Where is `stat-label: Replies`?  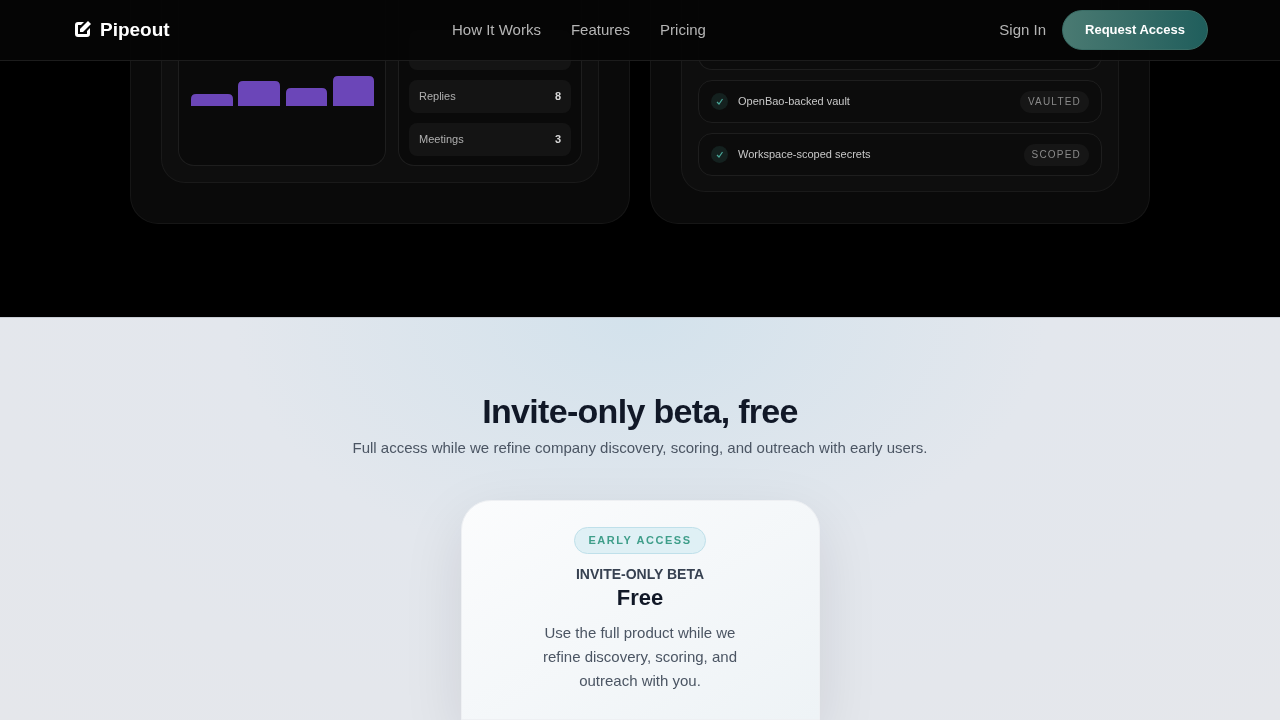 stat-label: Replies is located at coordinates (437, 97).